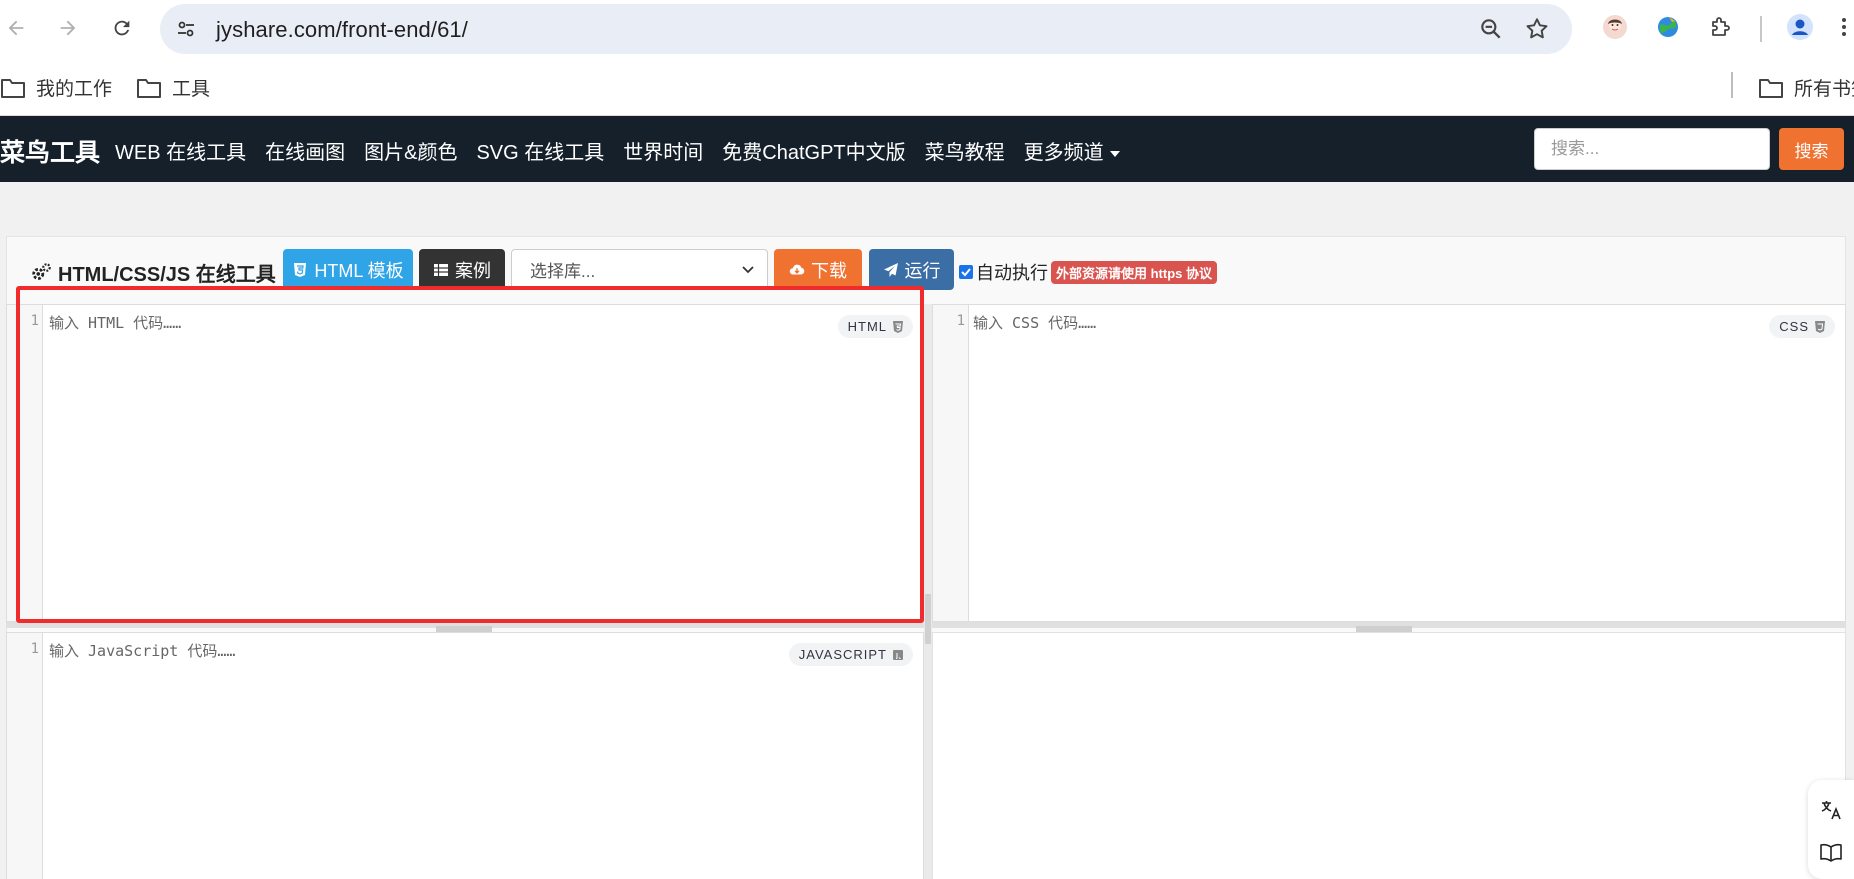  I want to click on site-search-input, so click(1652, 149).